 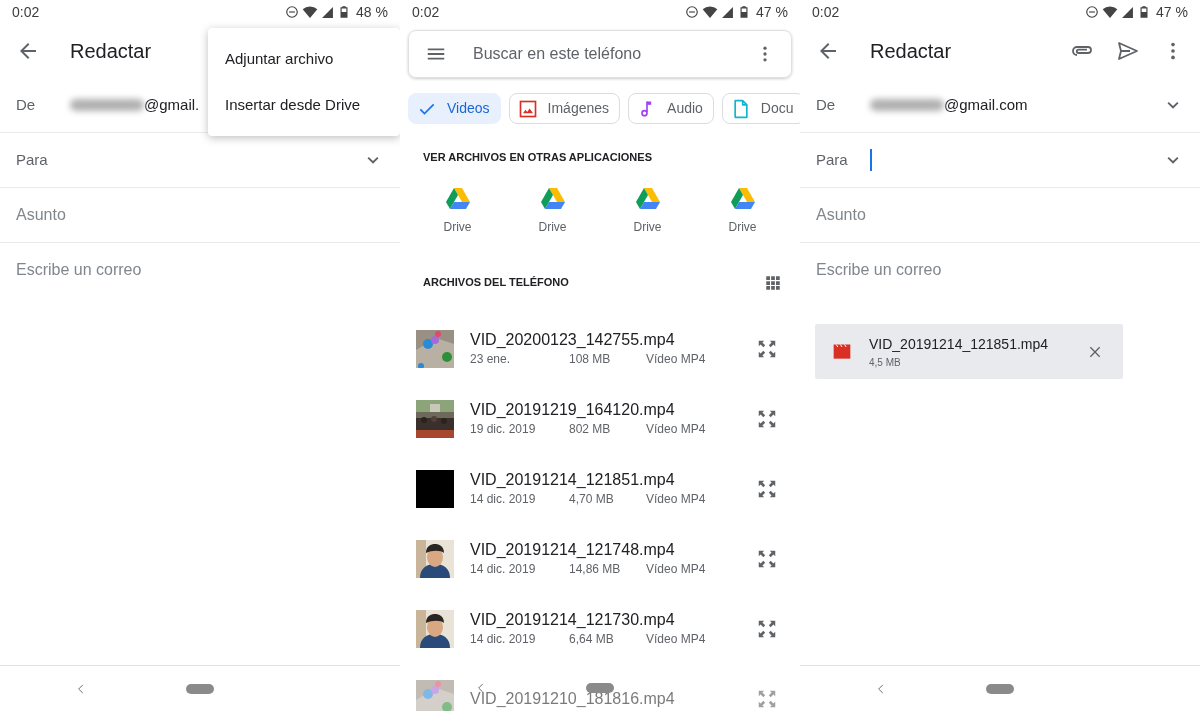 What do you see at coordinates (573, 339) in the screenshot?
I see `file-name: VID_20200123_142755.mp4` at bounding box center [573, 339].